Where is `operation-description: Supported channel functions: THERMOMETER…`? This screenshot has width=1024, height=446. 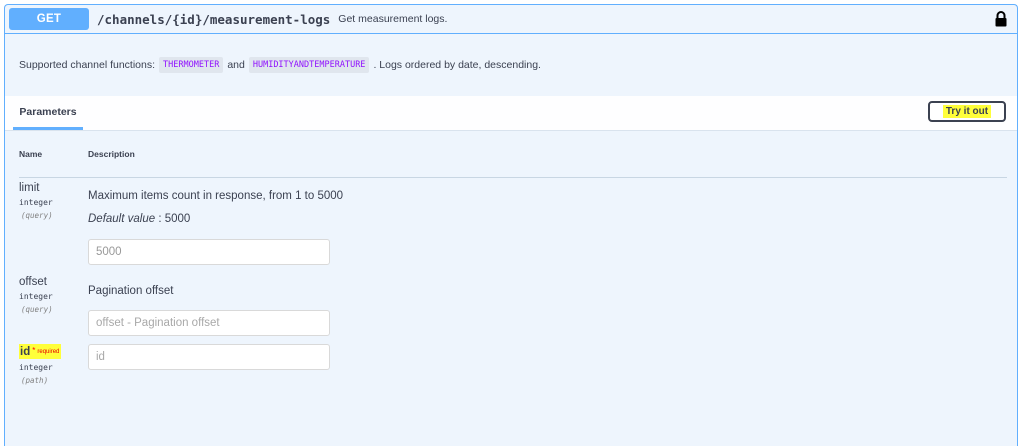 operation-description: Supported channel functions: THERMOMETER… is located at coordinates (511, 65).